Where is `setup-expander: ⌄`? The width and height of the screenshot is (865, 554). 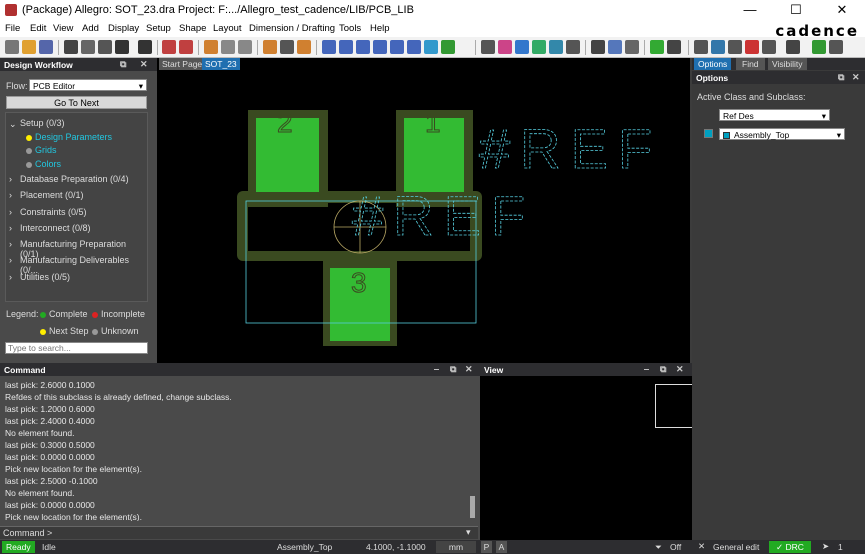 setup-expander: ⌄ is located at coordinates (13, 124).